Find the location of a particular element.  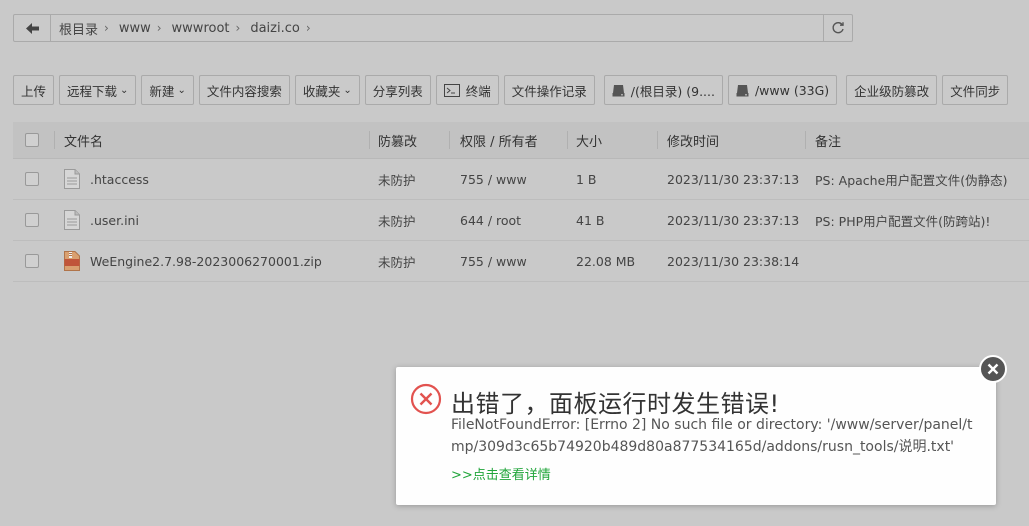

operation-log-label: 文件操作记录 is located at coordinates (549, 91).